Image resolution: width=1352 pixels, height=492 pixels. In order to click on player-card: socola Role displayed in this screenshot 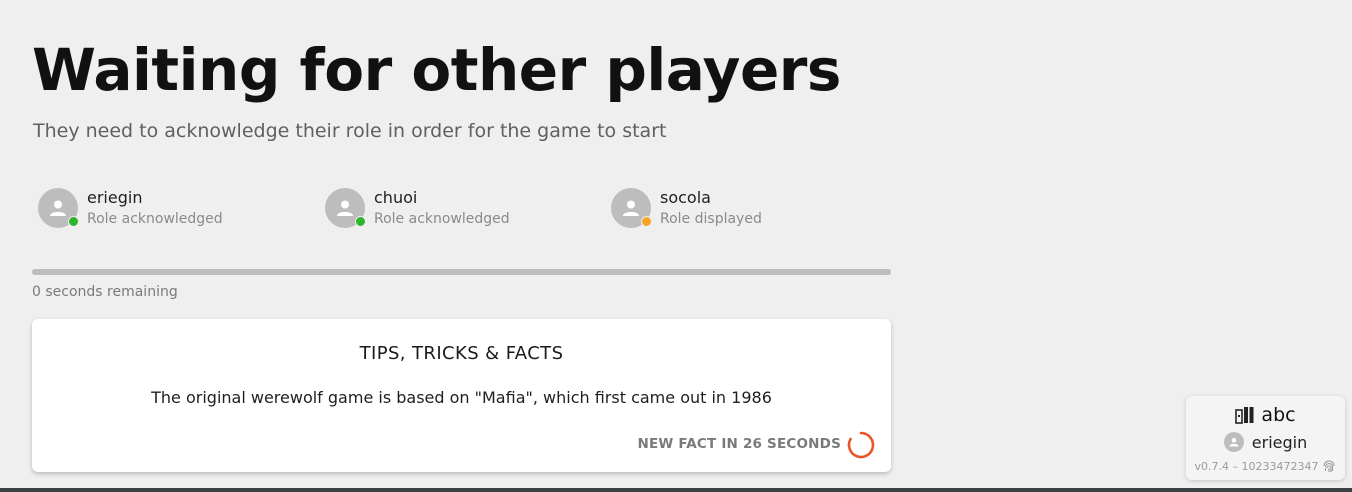, I will do `click(686, 209)`.